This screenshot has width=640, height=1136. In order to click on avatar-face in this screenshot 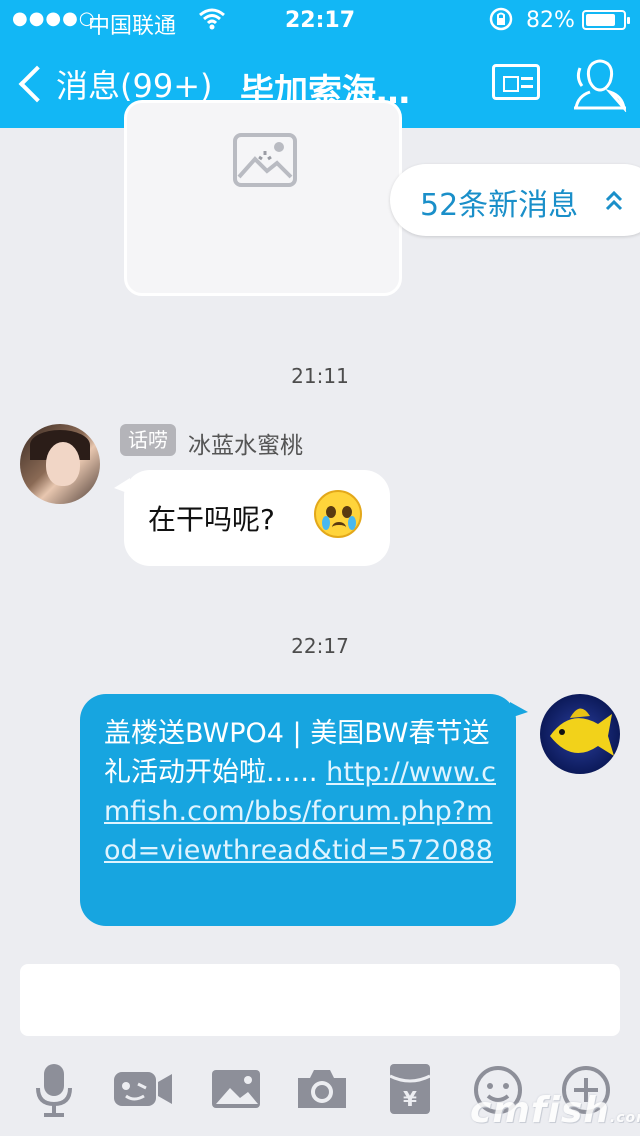, I will do `click(63, 464)`.